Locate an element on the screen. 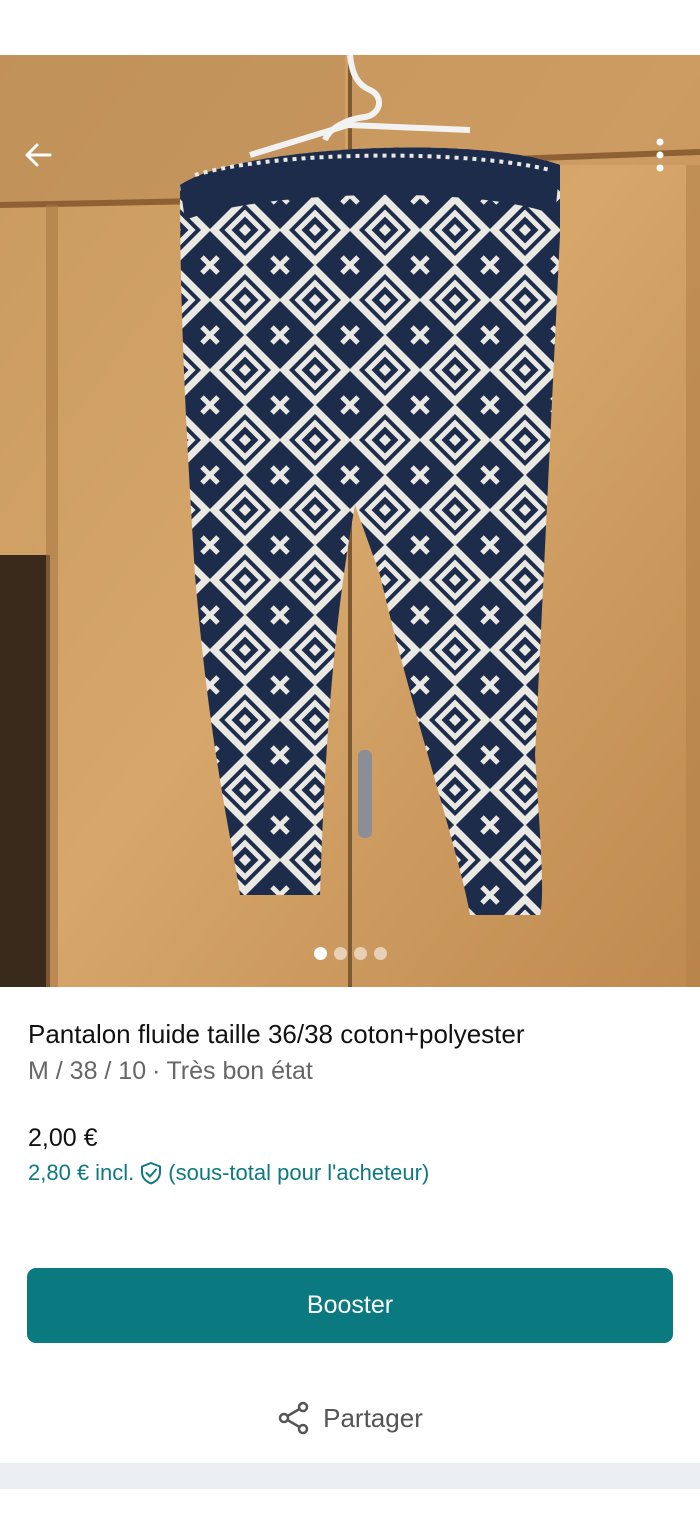  status-bar-area is located at coordinates (350, 27).